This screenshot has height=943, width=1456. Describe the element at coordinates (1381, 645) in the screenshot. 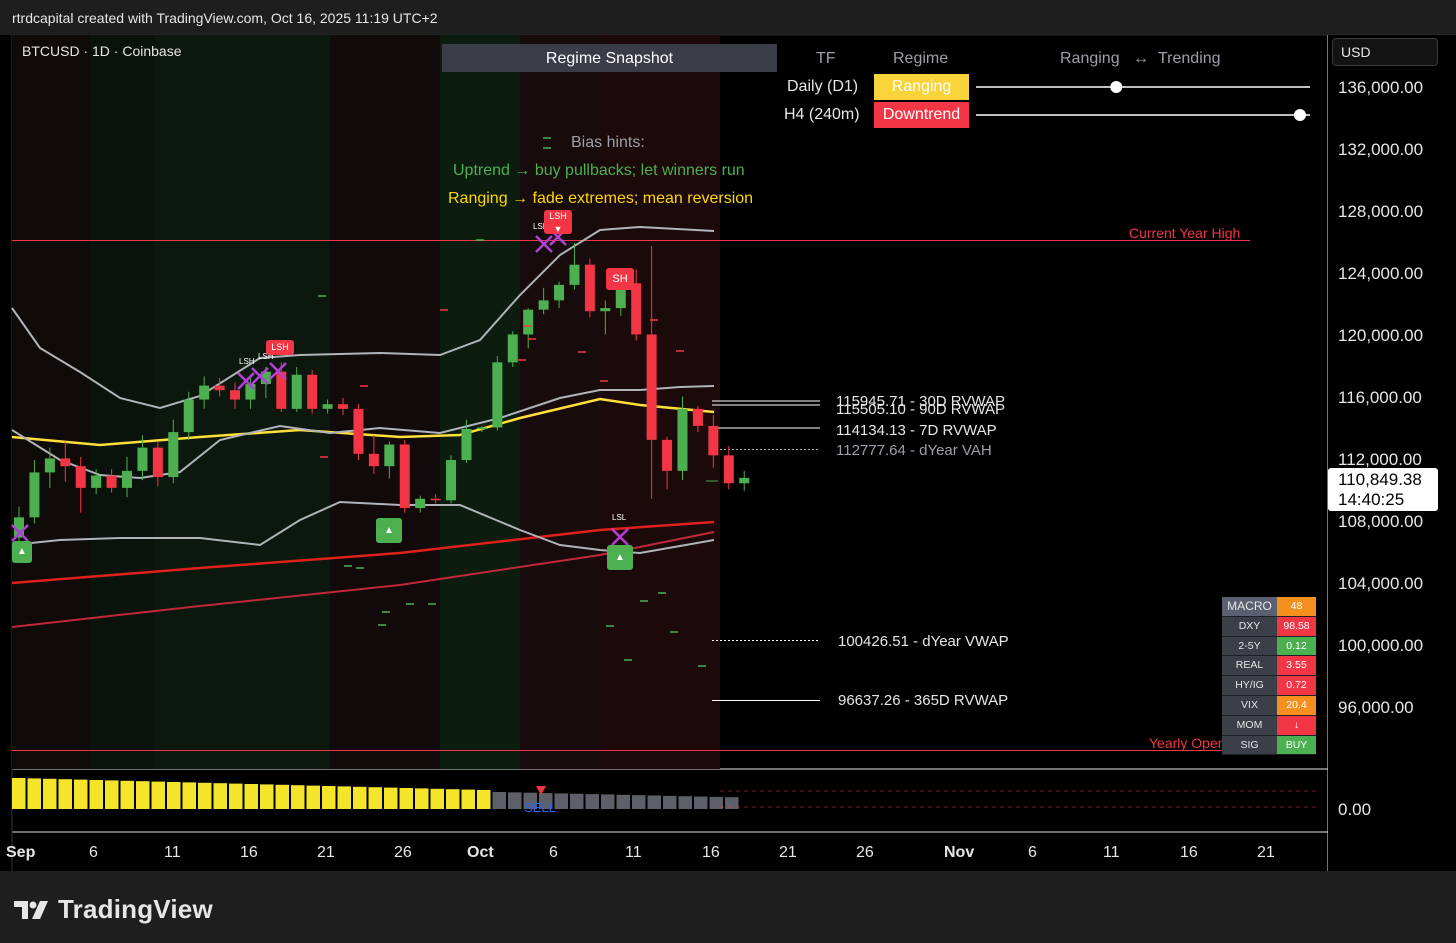

I see `price-axis-tick: 100,000.00` at that location.